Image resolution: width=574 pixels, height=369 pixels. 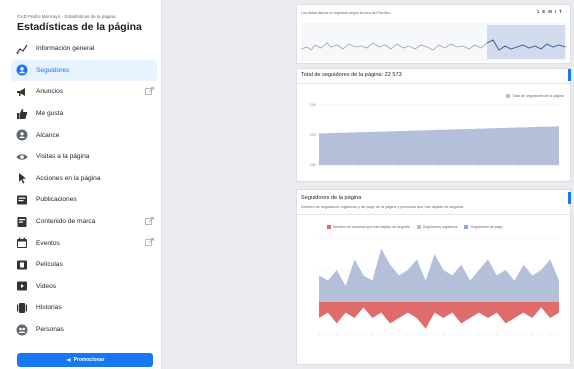 I want to click on y-tick-label: 24K, so click(x=313, y=105).